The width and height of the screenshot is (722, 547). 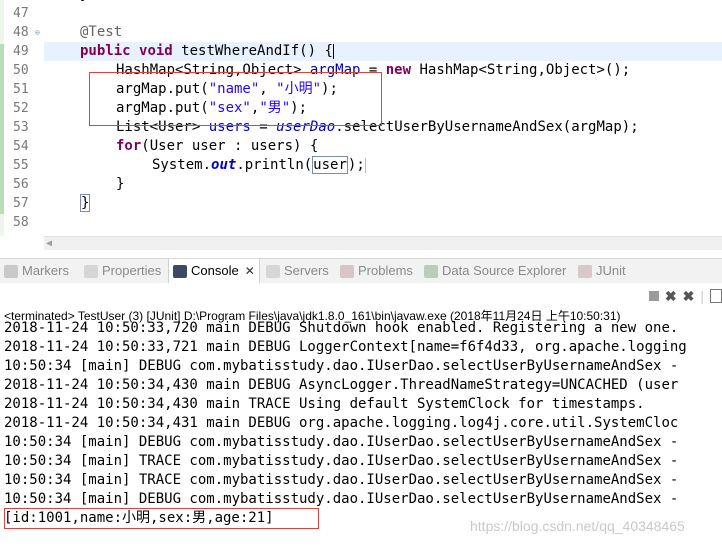 What do you see at coordinates (11, 271) in the screenshot?
I see `markers-icon` at bounding box center [11, 271].